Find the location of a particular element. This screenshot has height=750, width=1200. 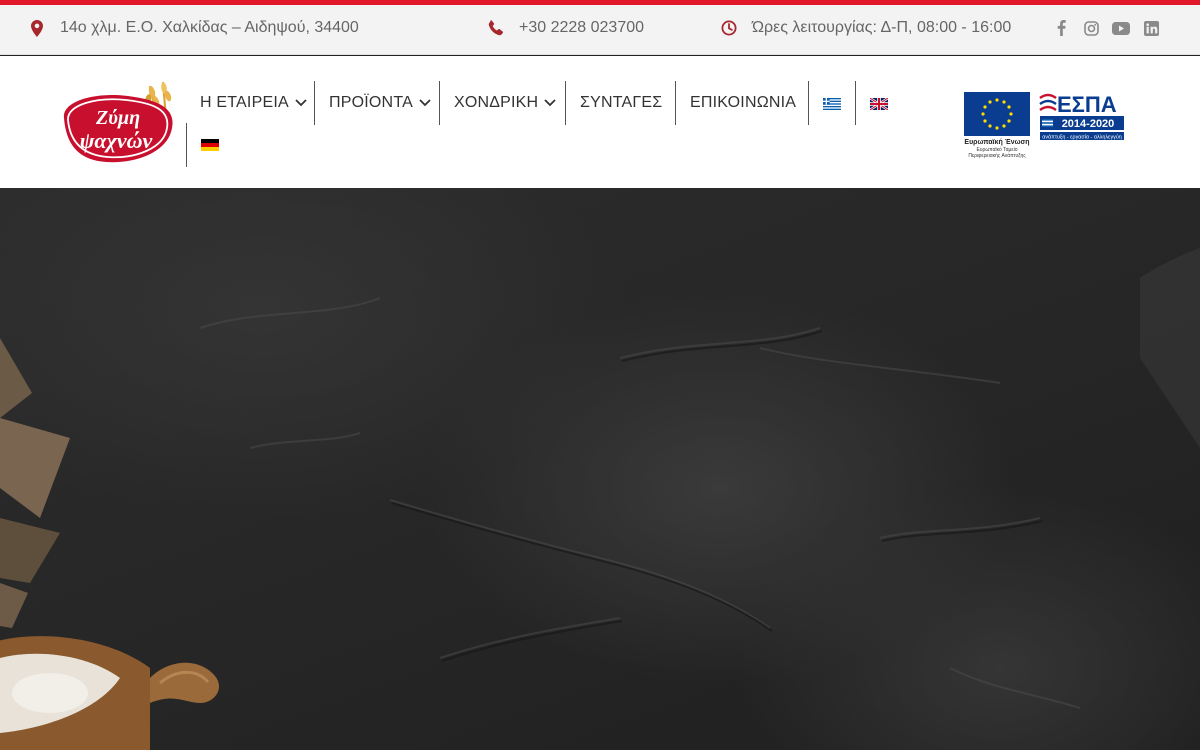

address-info: 14ο χλμ. Ε.Ο. Χαλκίδας – Αιδηψού, 34400 is located at coordinates (193, 28).